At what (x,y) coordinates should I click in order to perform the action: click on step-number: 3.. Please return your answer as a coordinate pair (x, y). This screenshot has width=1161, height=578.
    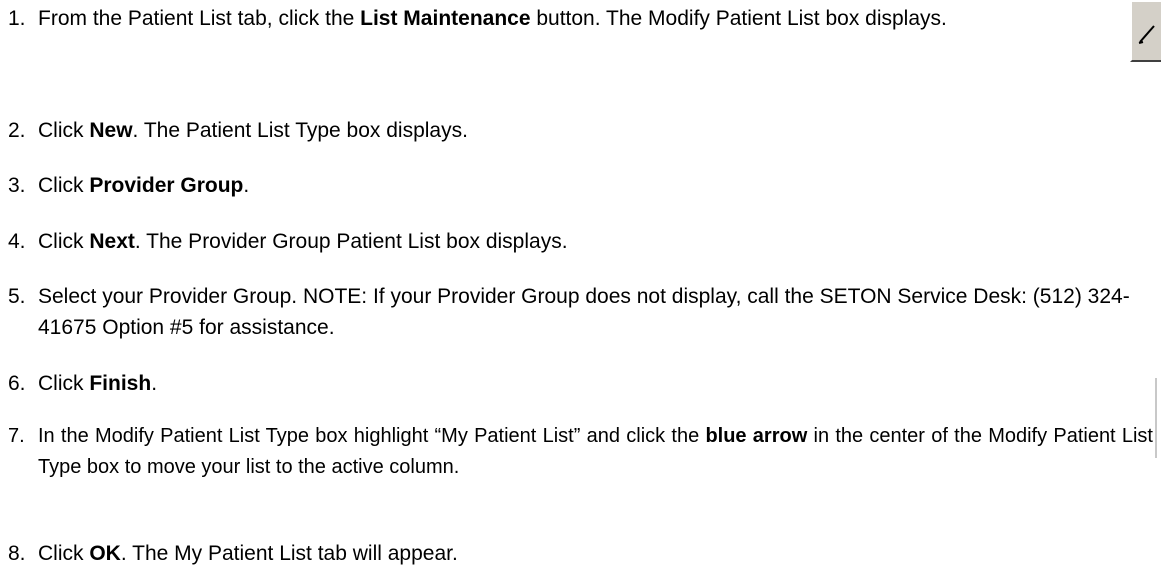
    Looking at the image, I should click on (17, 185).